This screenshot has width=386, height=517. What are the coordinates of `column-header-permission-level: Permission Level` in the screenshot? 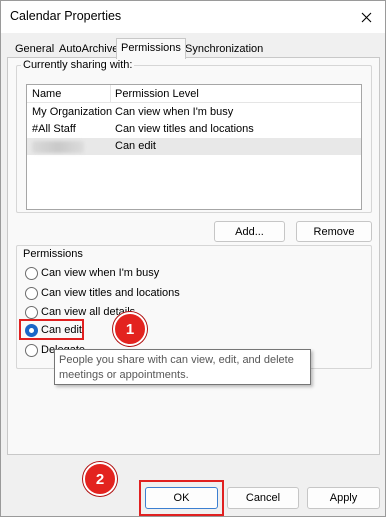 It's located at (154, 94).